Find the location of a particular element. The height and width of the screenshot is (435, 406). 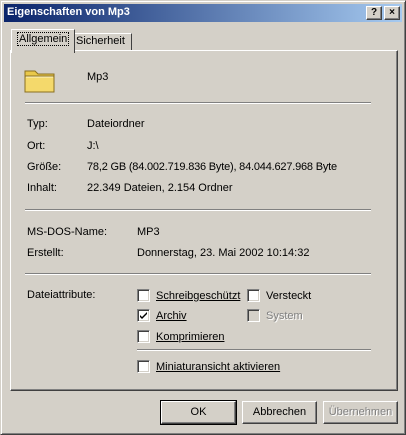

system-label: System is located at coordinates (284, 316).